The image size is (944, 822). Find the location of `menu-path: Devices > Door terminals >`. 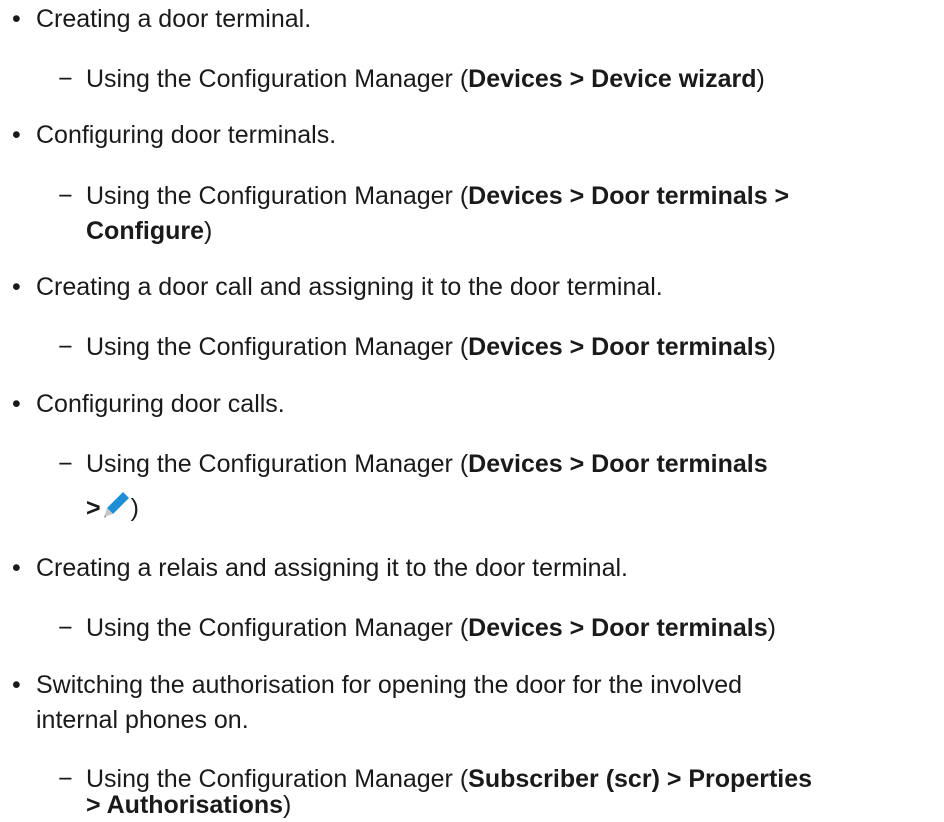

menu-path: Devices > Door terminals > is located at coordinates (629, 196).